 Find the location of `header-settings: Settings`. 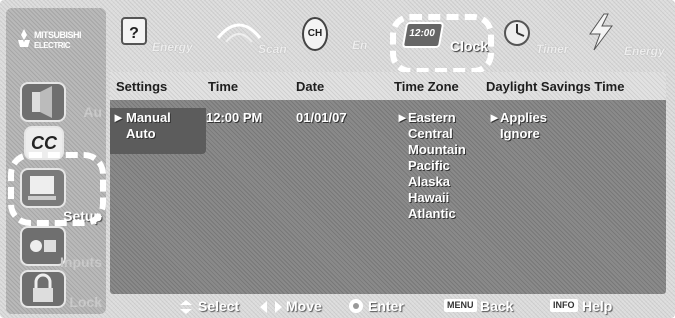

header-settings: Settings is located at coordinates (142, 86).